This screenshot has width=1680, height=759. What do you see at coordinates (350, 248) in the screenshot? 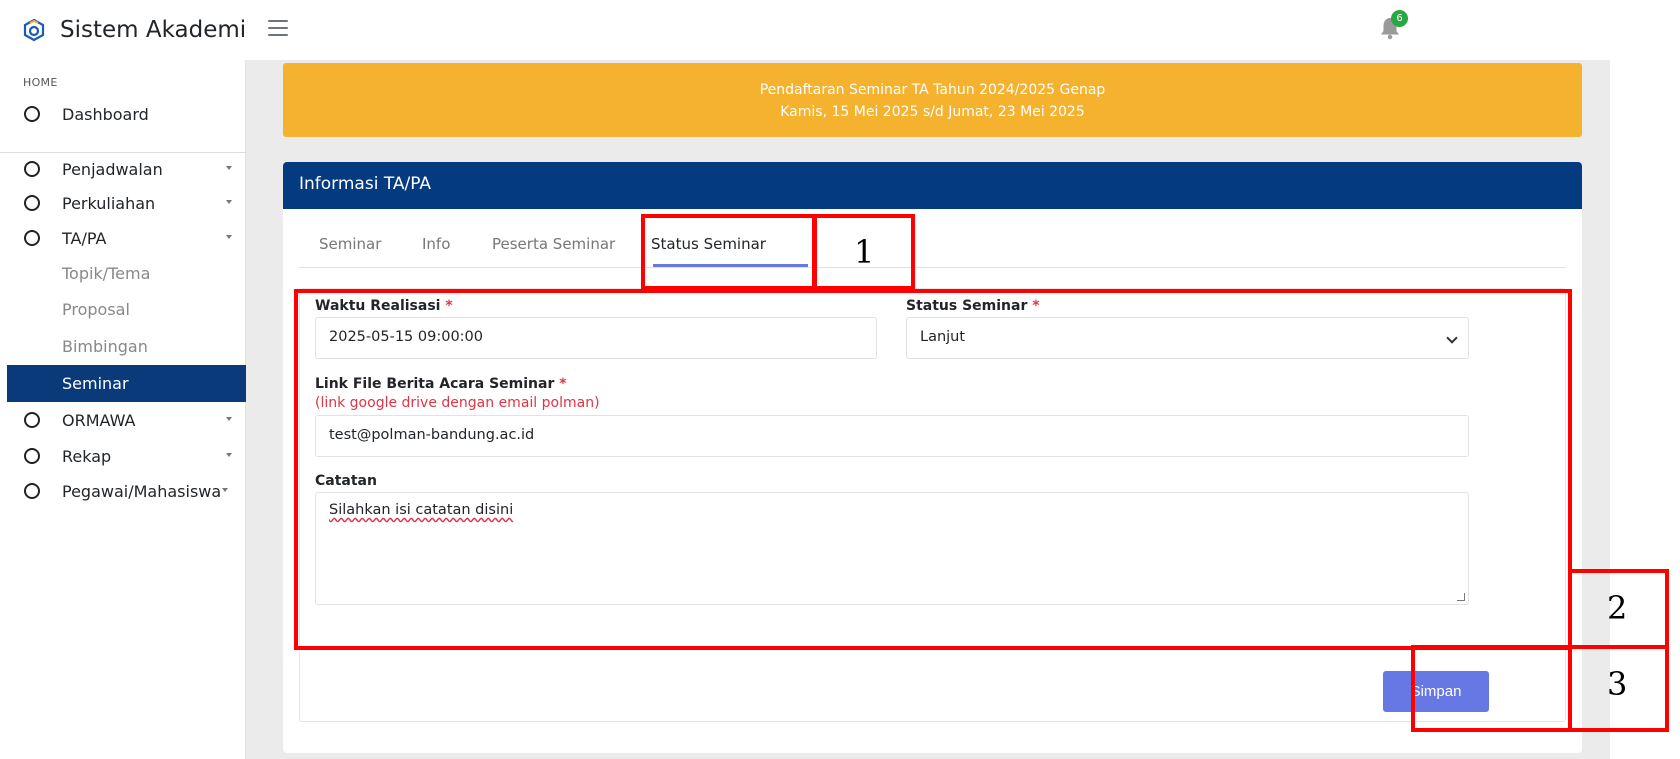
I see `tab-seminar: Seminar` at bounding box center [350, 248].